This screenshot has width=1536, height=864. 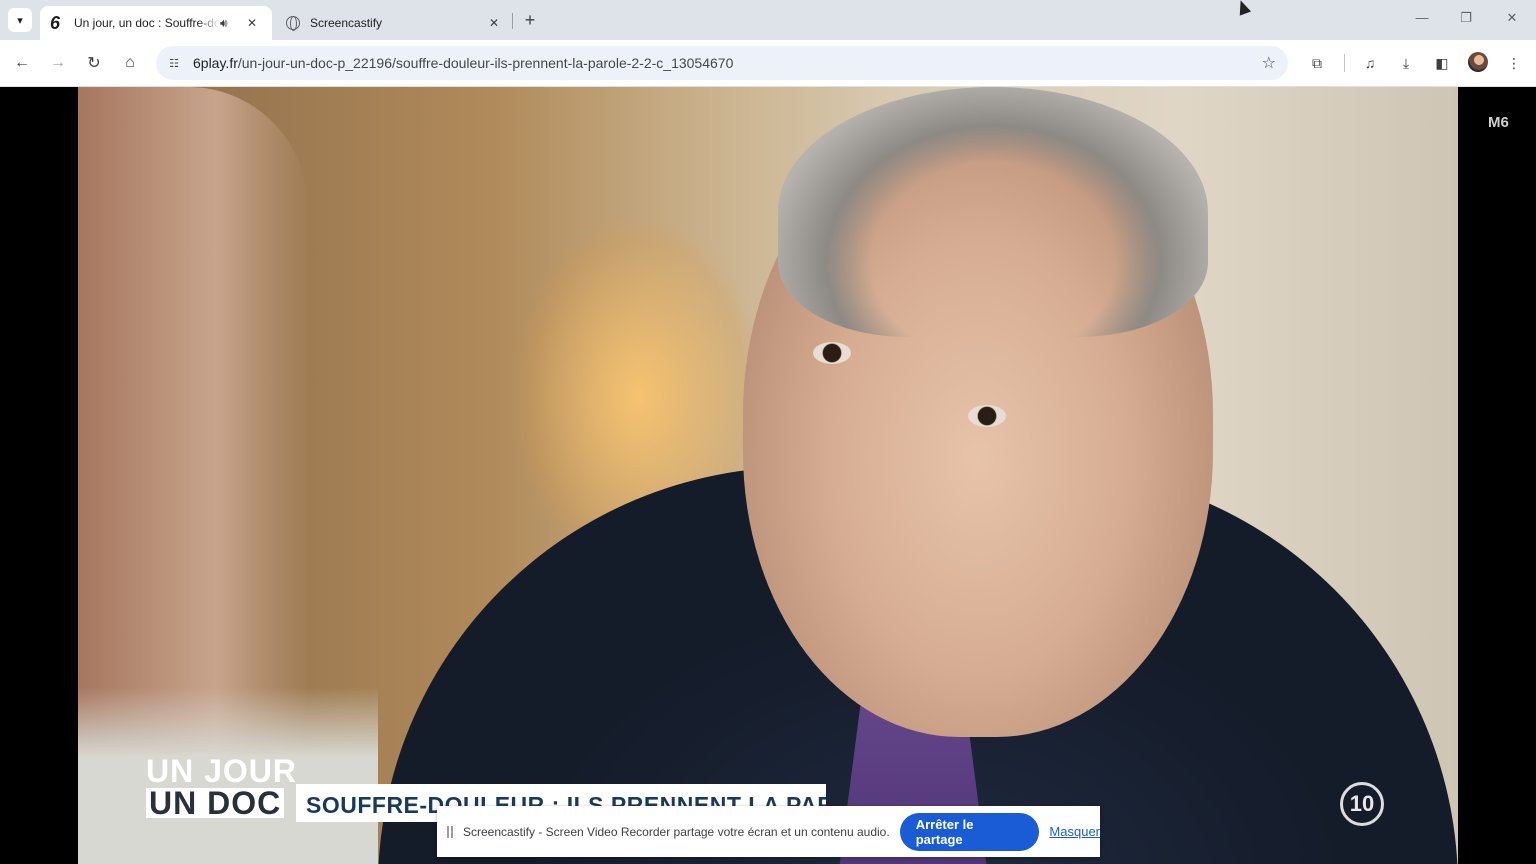 I want to click on hair, so click(x=993, y=212).